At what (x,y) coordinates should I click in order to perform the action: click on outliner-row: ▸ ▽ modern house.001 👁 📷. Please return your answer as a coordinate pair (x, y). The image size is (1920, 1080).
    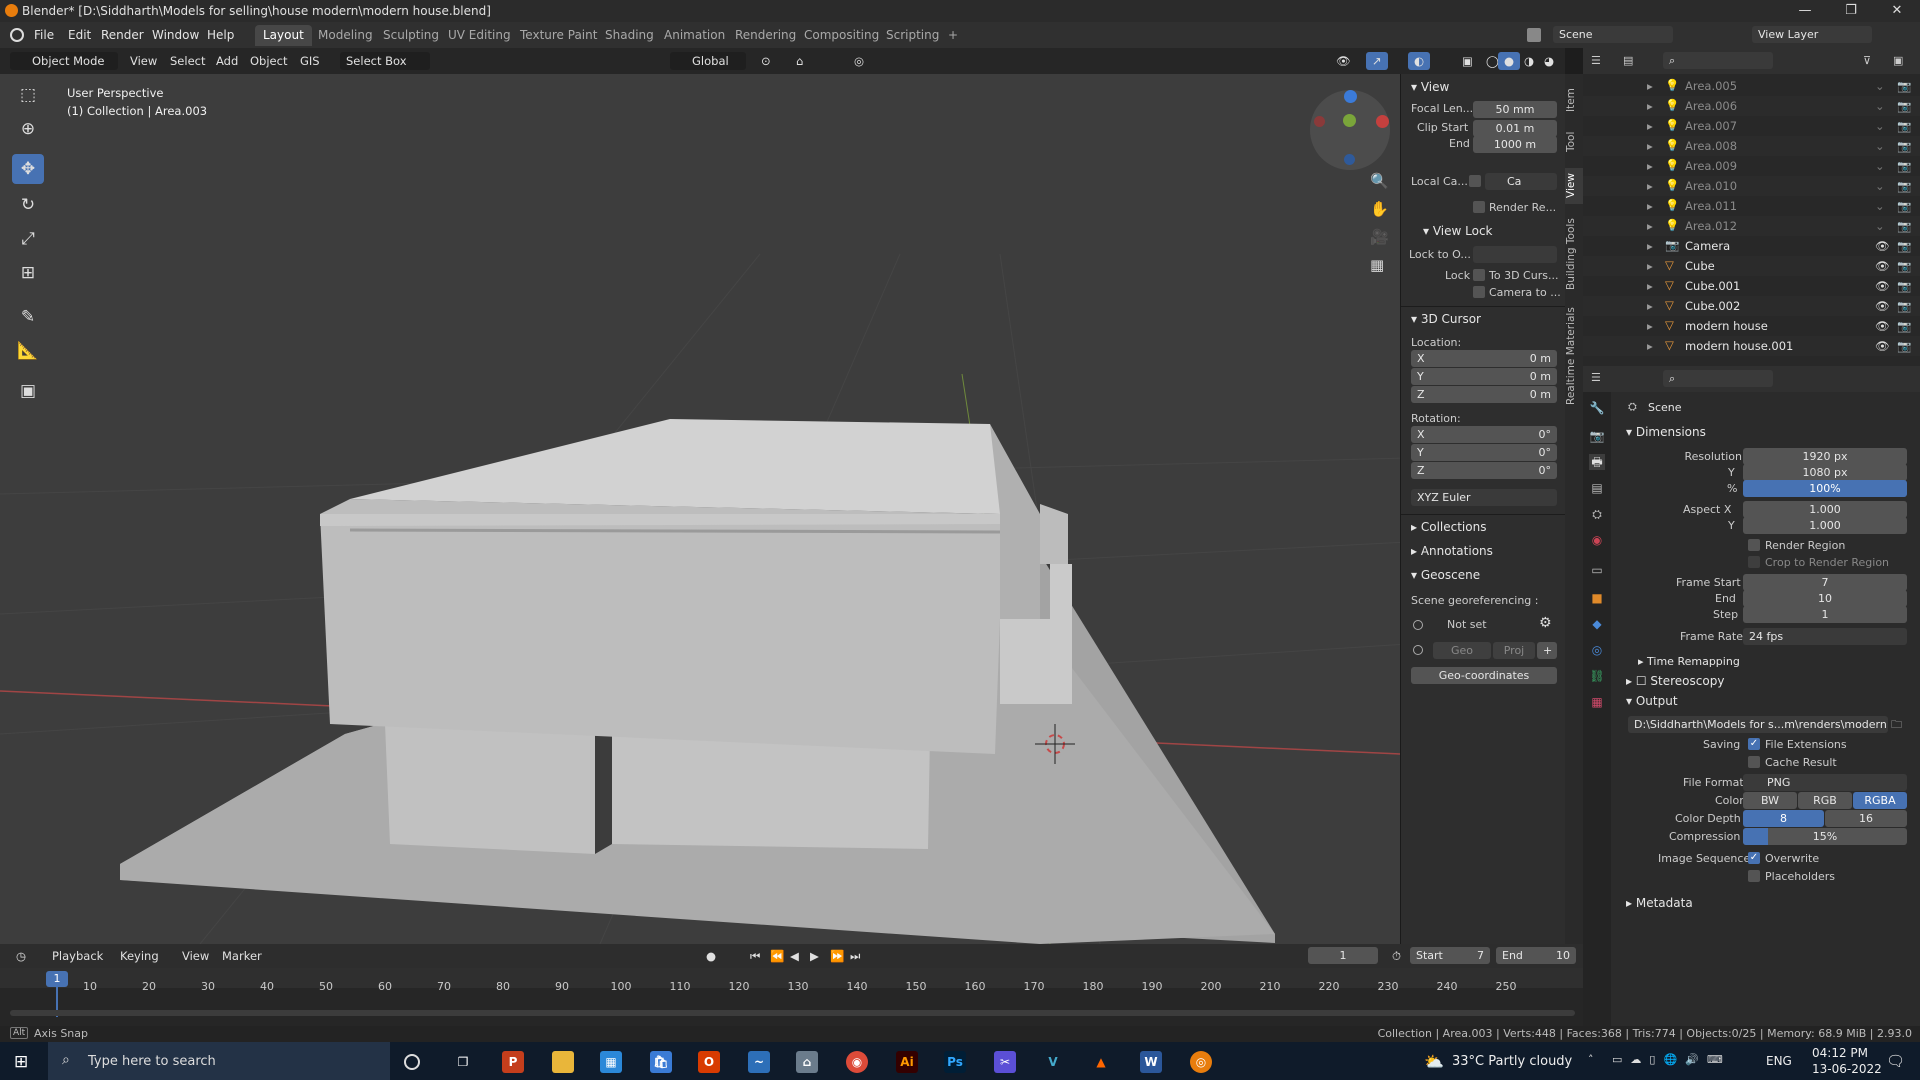
    Looking at the image, I should click on (1751, 346).